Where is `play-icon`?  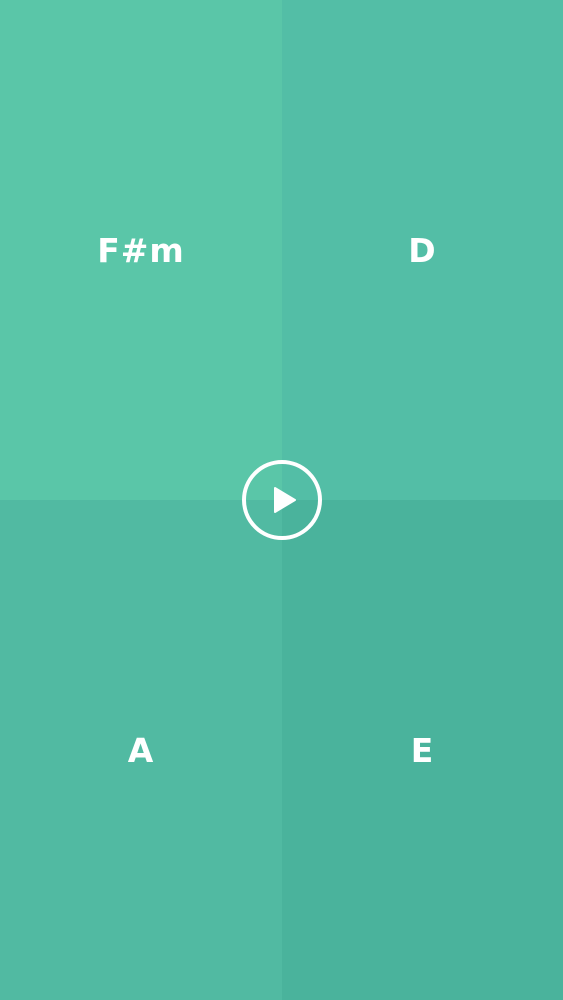 play-icon is located at coordinates (284, 500).